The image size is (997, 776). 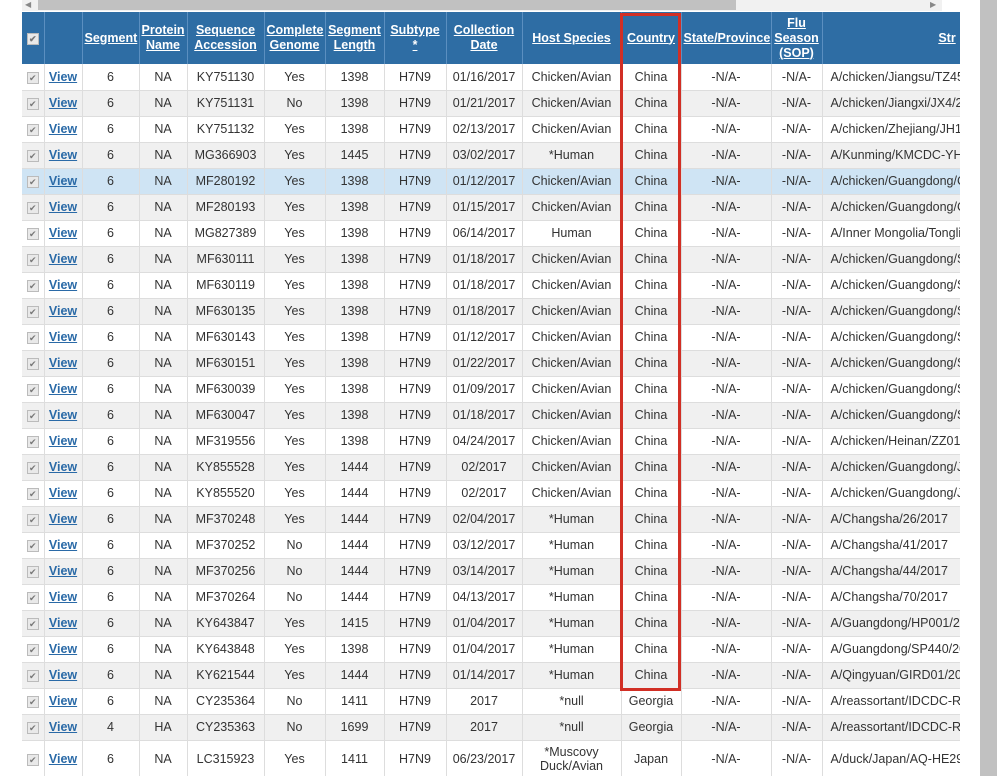 I want to click on sort-strain: Str, so click(x=891, y=38).